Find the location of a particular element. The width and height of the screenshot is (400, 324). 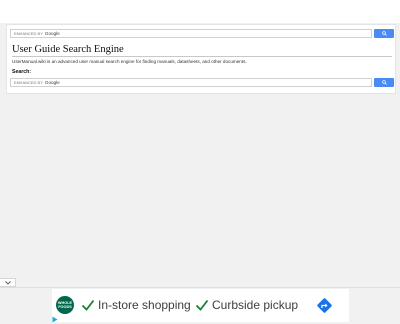

whole-foods-logo: WHOLE FOODS is located at coordinates (65, 305).